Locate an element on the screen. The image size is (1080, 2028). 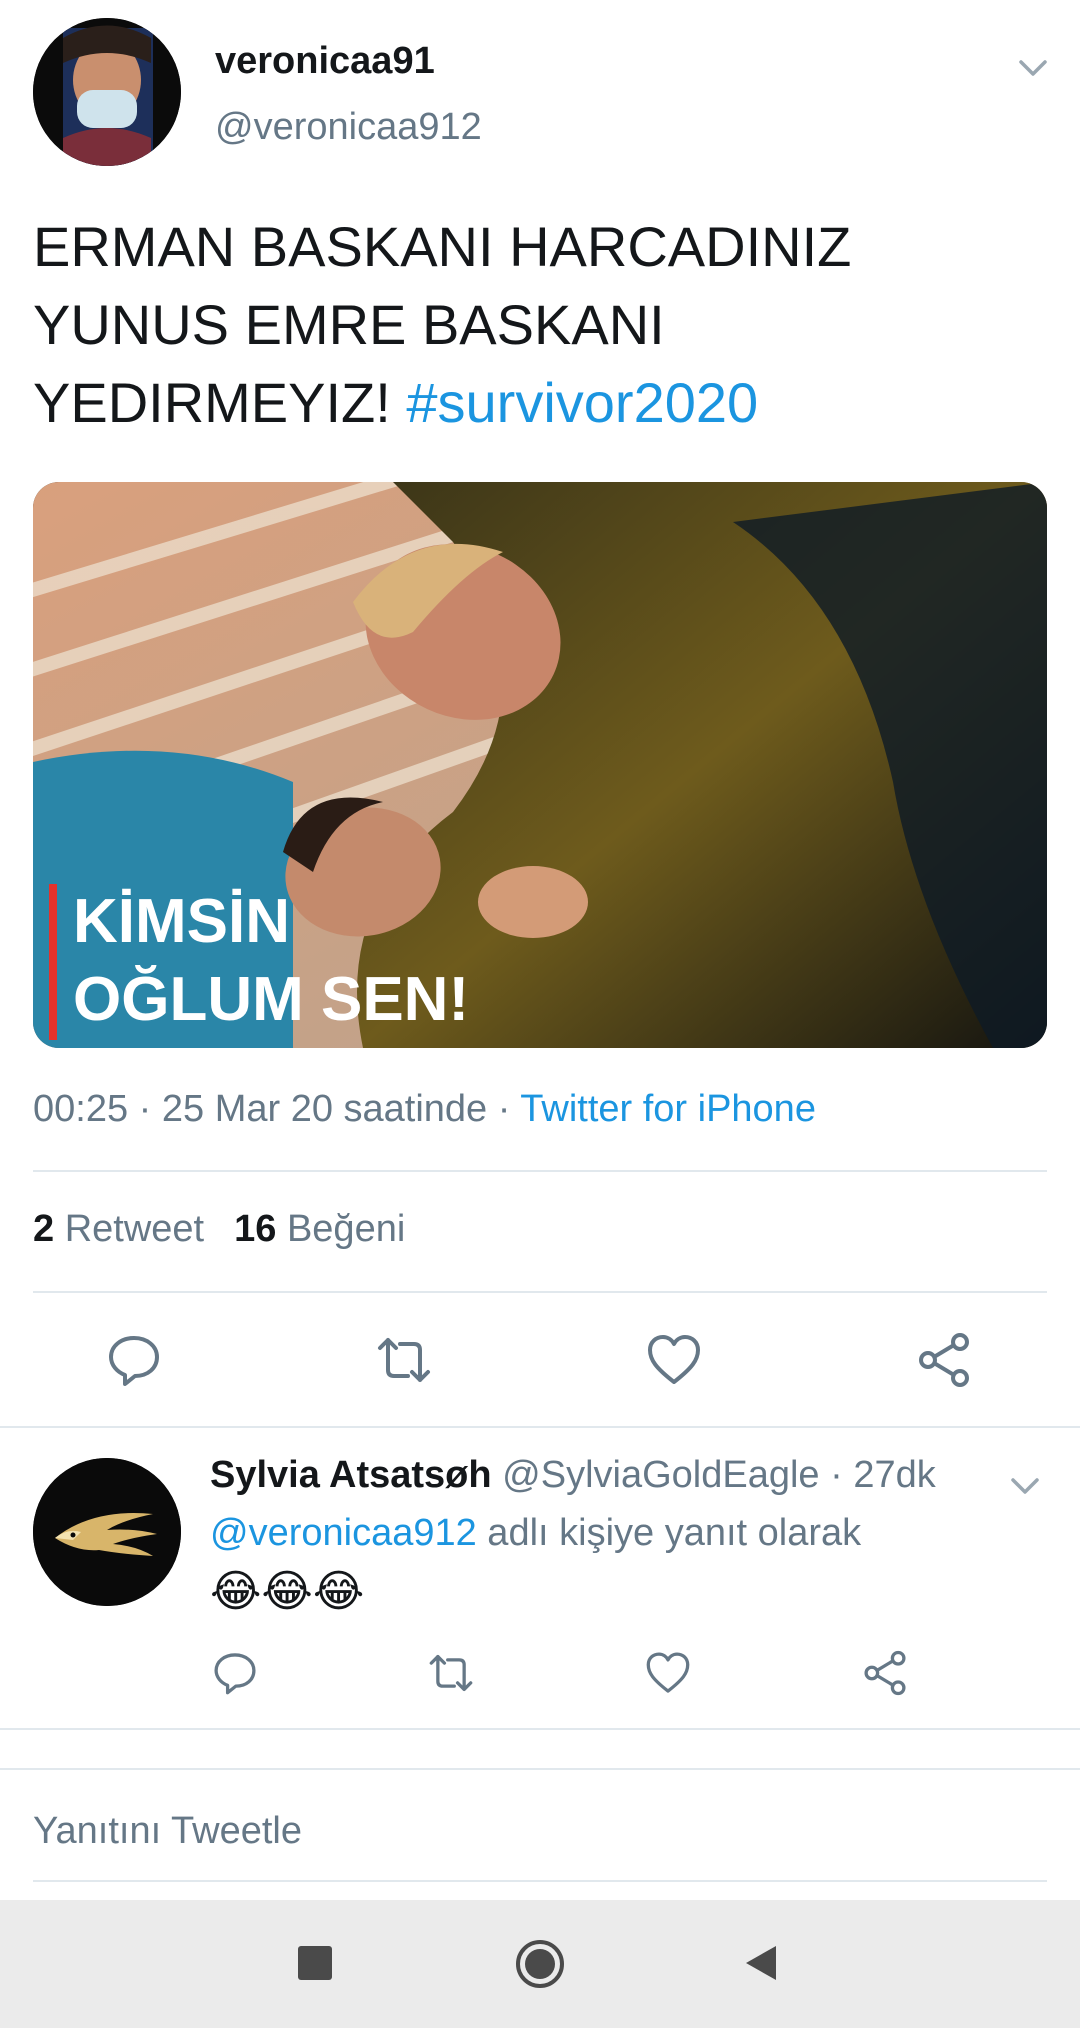
tweet-header: veronicaa91 @veronicaa912 is located at coordinates (540, 93).